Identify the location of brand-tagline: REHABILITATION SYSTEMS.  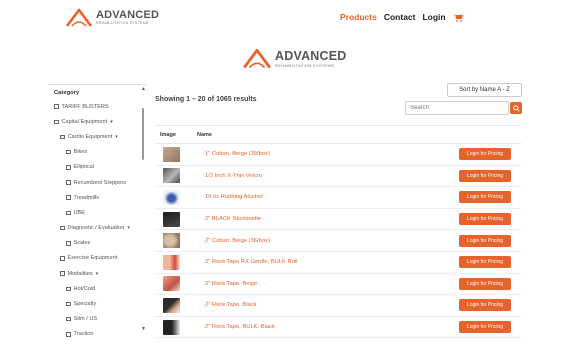
(122, 23).